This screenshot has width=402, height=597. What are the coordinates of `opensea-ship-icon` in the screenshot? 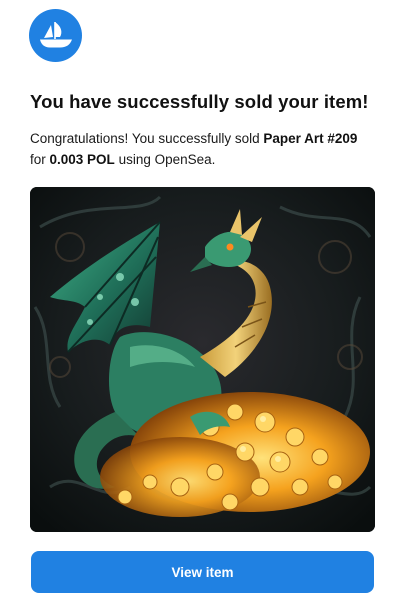 It's located at (55, 34).